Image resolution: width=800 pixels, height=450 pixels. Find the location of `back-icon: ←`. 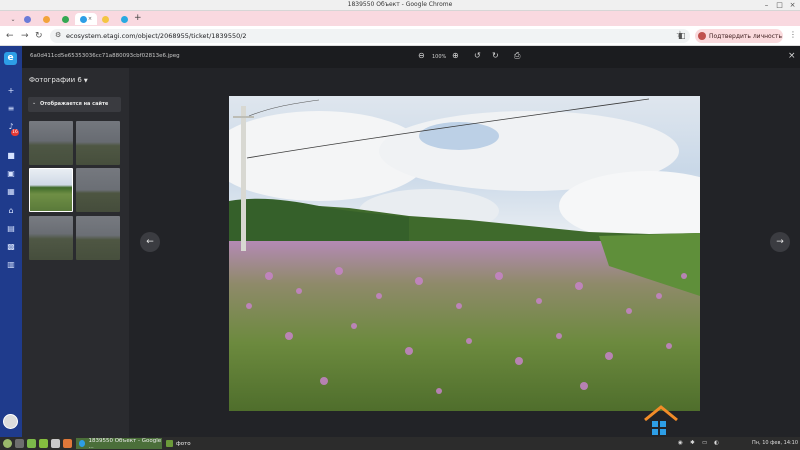

back-icon: ← is located at coordinates (10, 36).